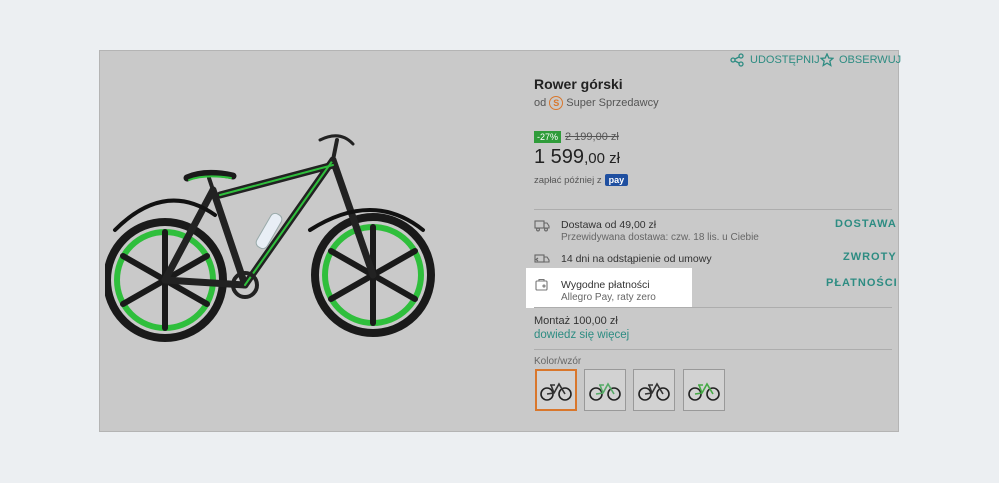 The height and width of the screenshot is (483, 999). I want to click on variant-label: Kolor/wzór, so click(558, 361).